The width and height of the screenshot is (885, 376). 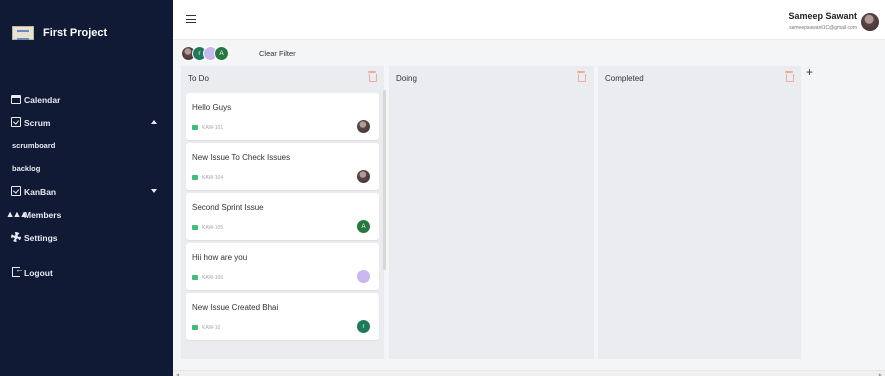 What do you see at coordinates (213, 128) in the screenshot?
I see `card-key: KAW-101` at bounding box center [213, 128].